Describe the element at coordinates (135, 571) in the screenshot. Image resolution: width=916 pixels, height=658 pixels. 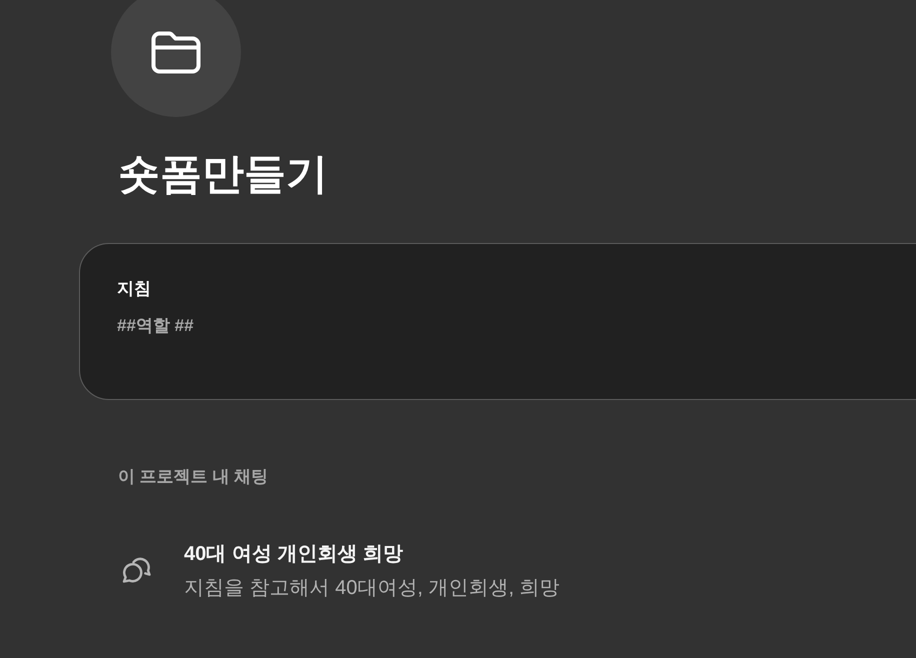
I see `chat-bubbles-icon` at that location.